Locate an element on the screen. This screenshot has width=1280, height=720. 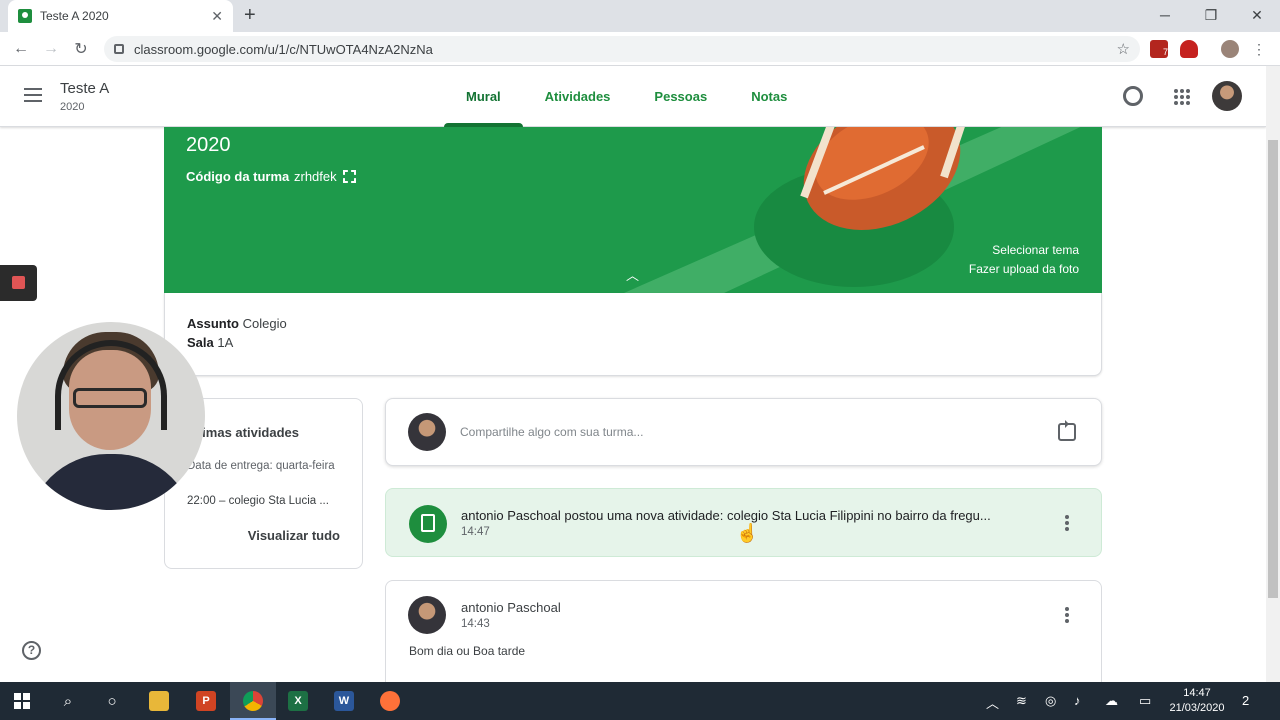
class-code-label: Código da turma is located at coordinates (238, 176).